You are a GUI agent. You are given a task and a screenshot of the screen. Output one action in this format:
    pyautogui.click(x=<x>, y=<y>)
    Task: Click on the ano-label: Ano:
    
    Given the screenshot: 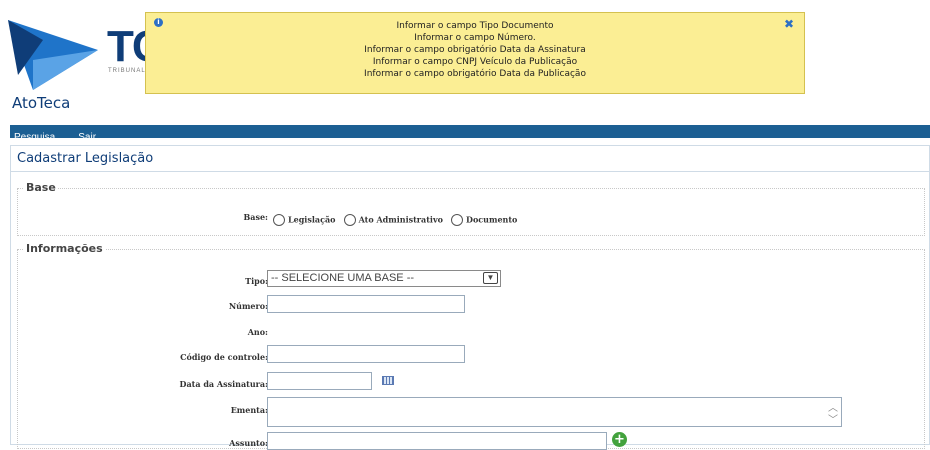 What is the action you would take?
    pyautogui.click(x=257, y=332)
    